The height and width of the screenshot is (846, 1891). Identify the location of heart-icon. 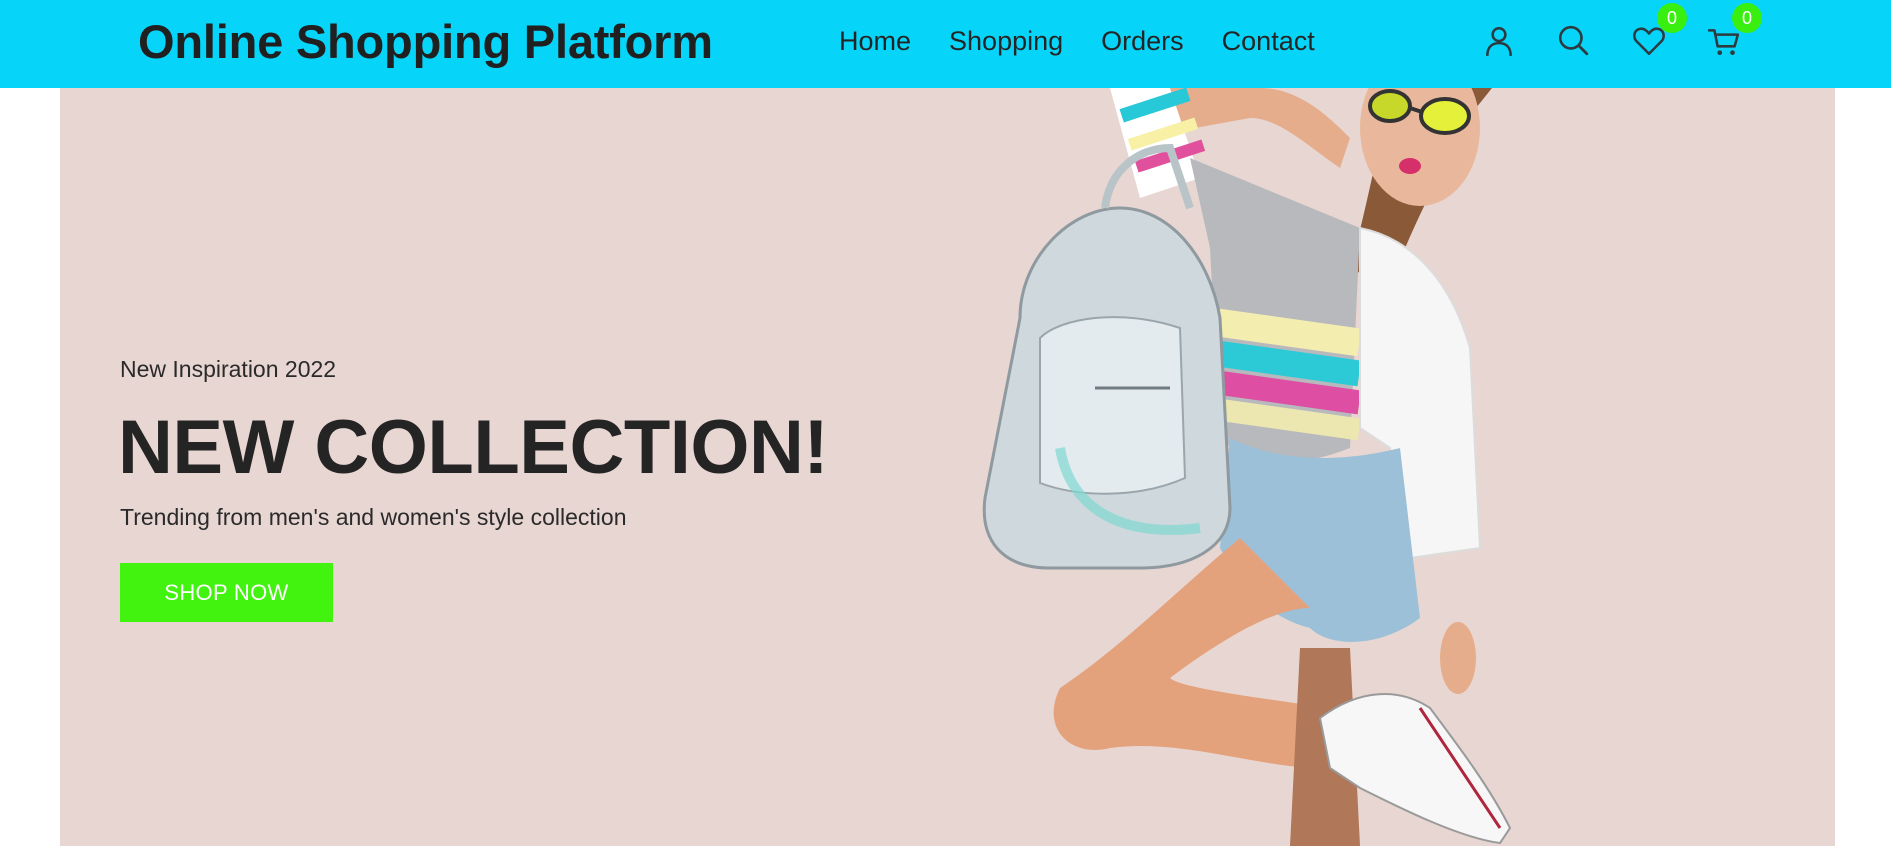
(1649, 41).